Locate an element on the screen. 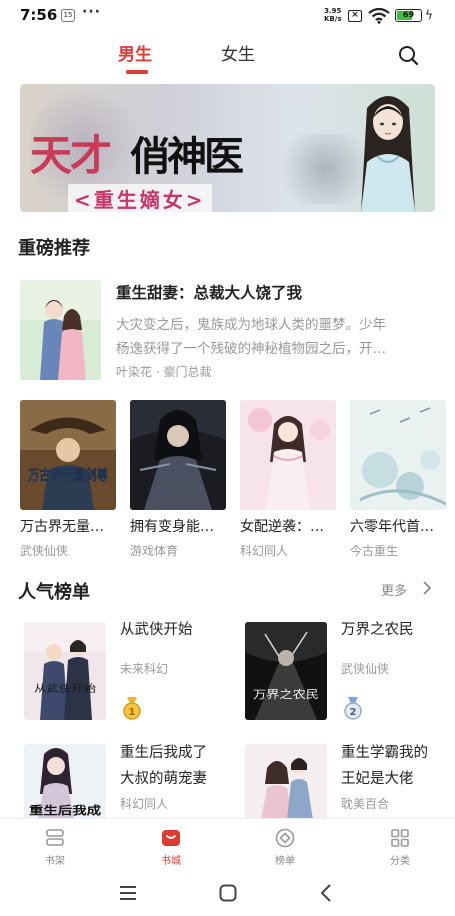 This screenshot has height=916, width=455. ranking-cover-text: 万界之农民 is located at coordinates (286, 694).